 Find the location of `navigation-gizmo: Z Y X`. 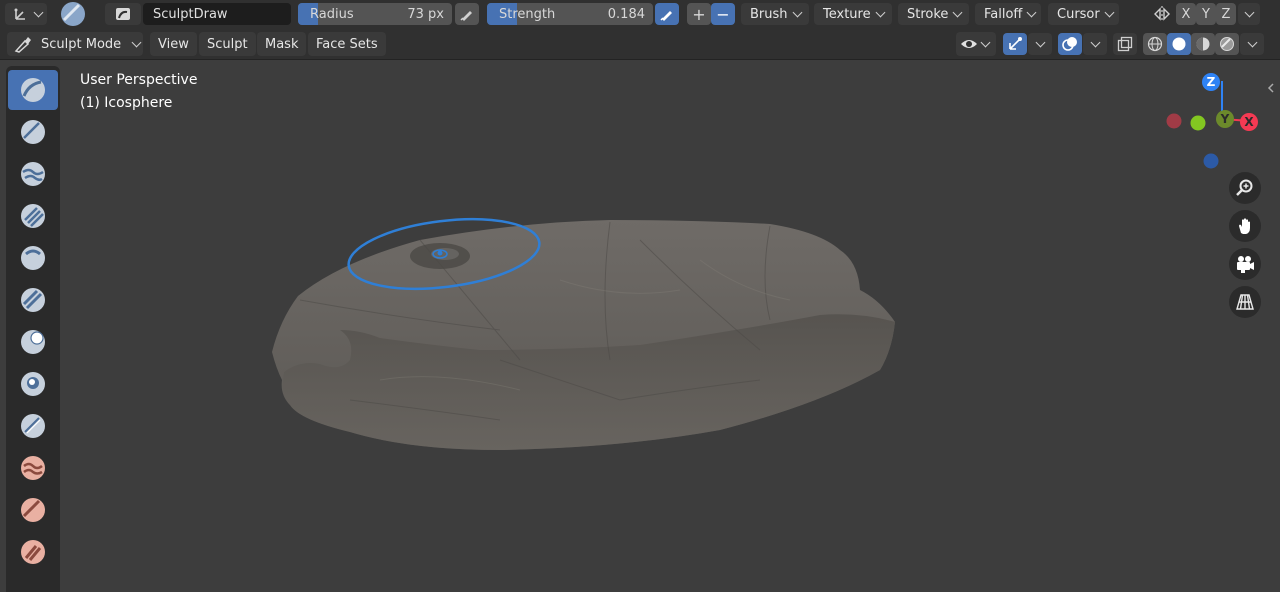

navigation-gizmo: Z Y X is located at coordinates (1210, 124).